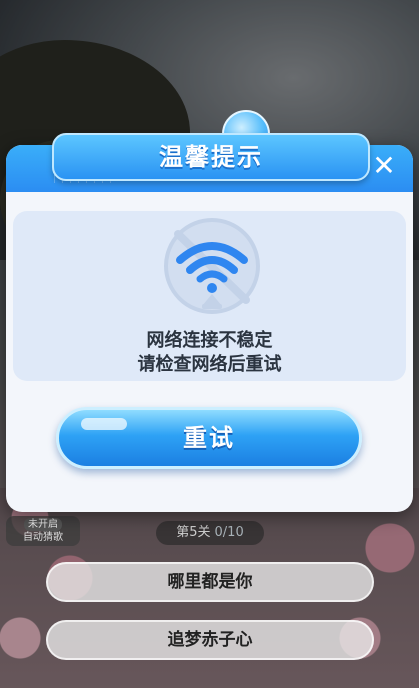 This screenshot has height=688, width=419. I want to click on retry-button-label: 重试, so click(209, 438).